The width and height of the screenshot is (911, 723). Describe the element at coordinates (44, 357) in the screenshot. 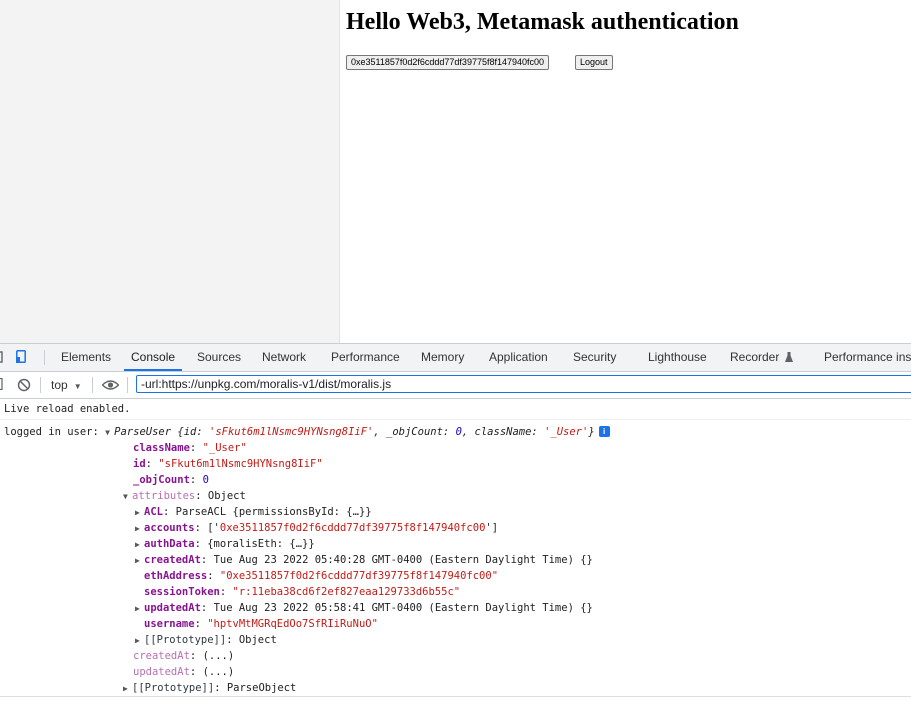

I see `tab-separator` at that location.